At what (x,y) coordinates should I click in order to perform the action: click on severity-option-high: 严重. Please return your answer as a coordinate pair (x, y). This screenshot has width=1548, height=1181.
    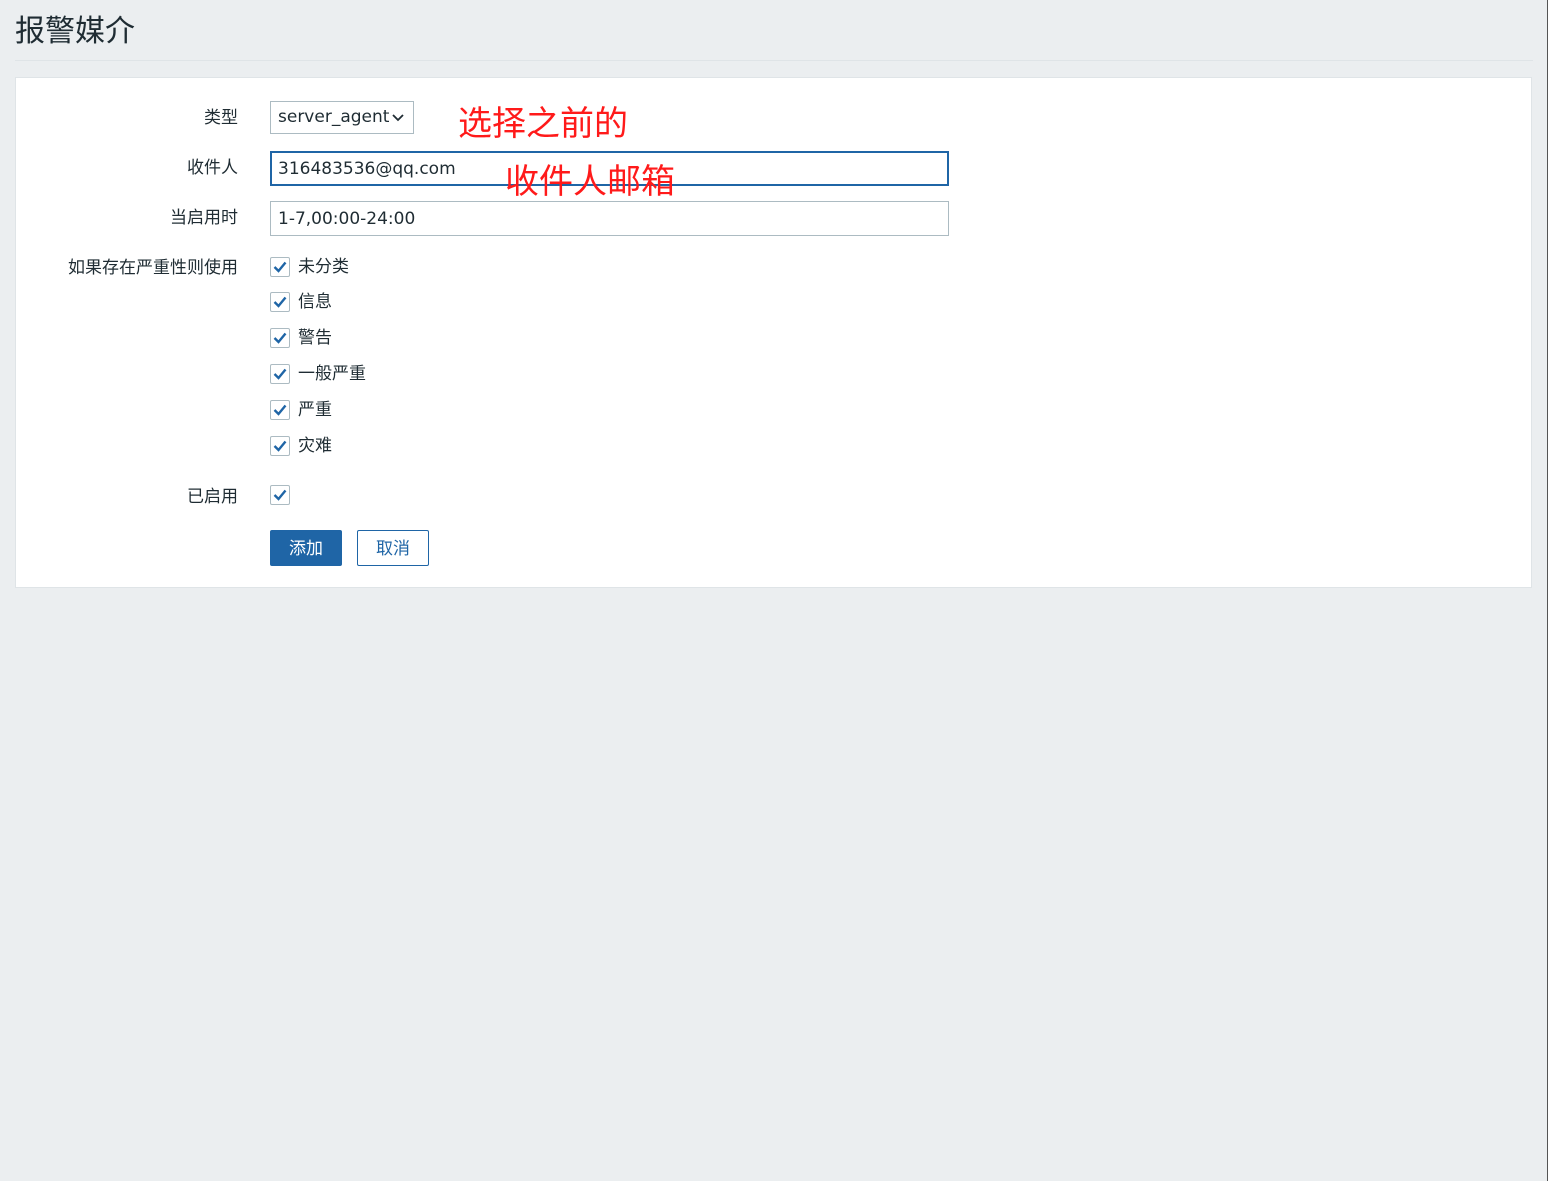
    Looking at the image, I should click on (301, 410).